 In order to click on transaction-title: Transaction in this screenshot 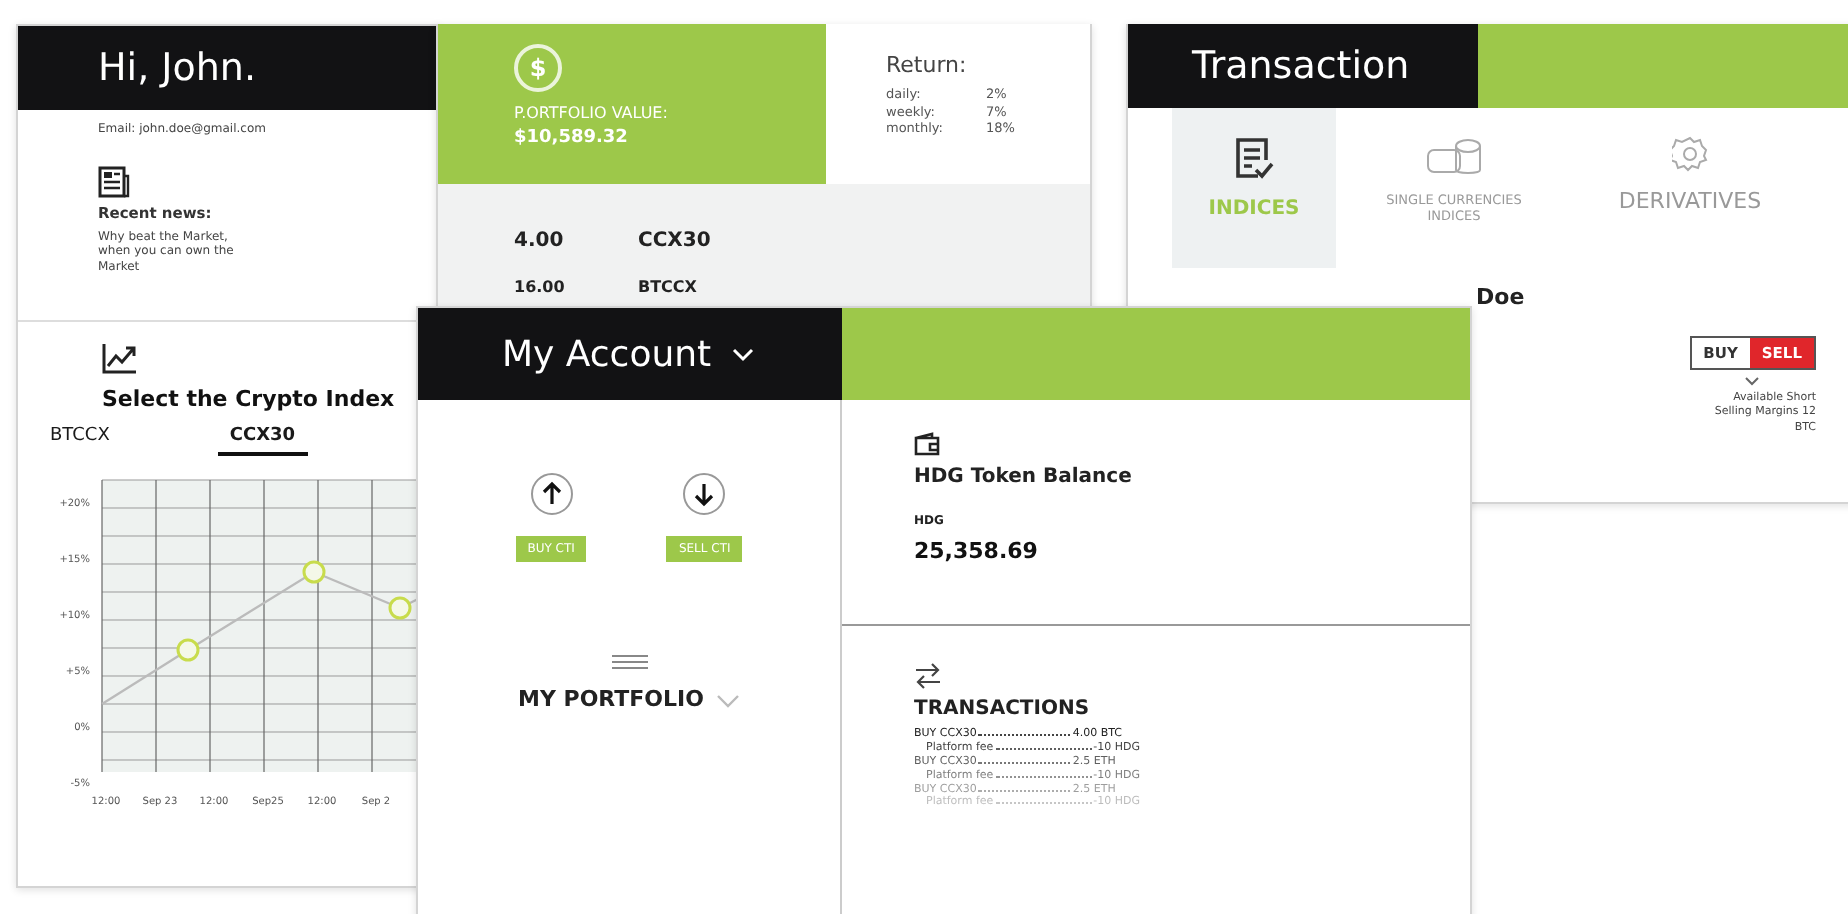, I will do `click(1301, 66)`.